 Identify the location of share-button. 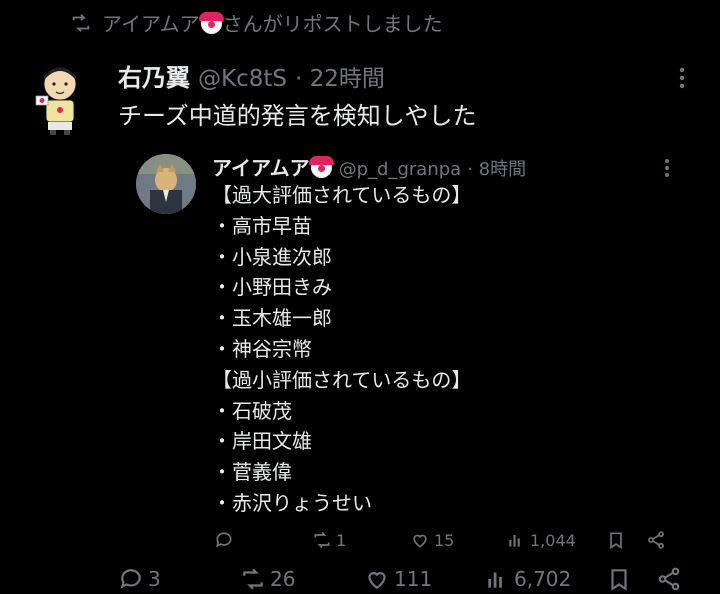
(669, 579).